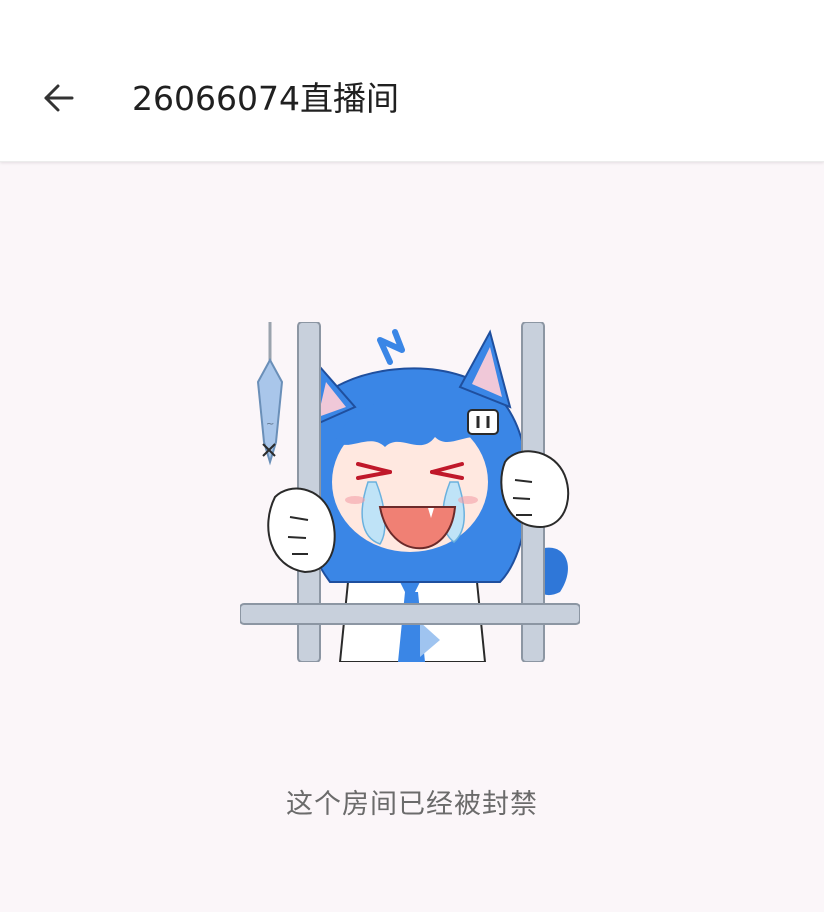 This screenshot has width=824, height=912. I want to click on arrow-left-icon, so click(59, 98).